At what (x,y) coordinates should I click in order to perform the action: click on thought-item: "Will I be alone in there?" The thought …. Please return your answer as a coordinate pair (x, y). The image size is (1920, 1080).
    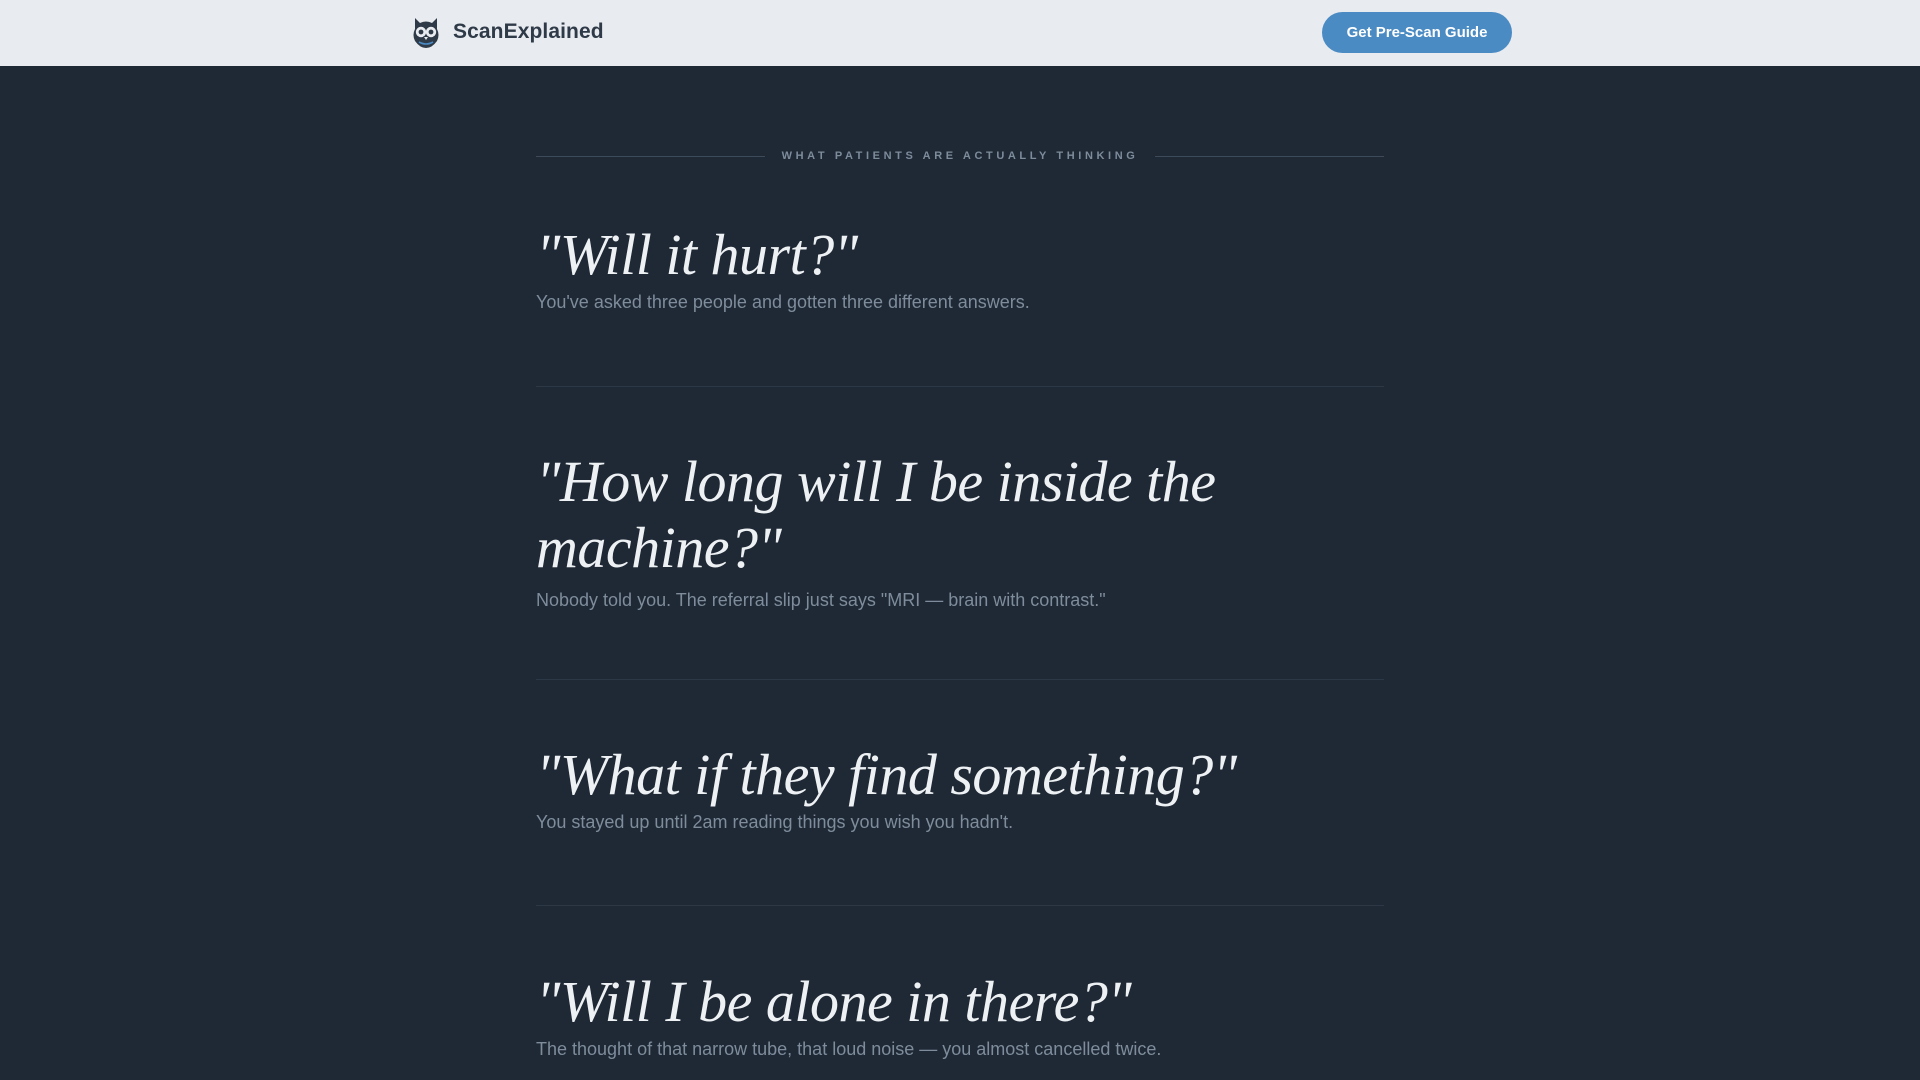
    Looking at the image, I should click on (960, 1015).